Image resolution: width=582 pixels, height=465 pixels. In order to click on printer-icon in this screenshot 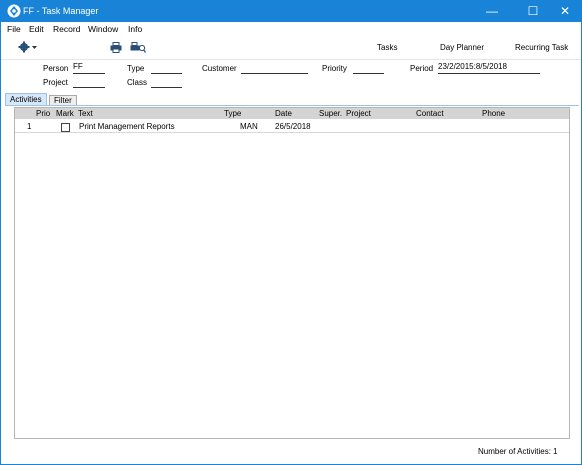, I will do `click(116, 47)`.